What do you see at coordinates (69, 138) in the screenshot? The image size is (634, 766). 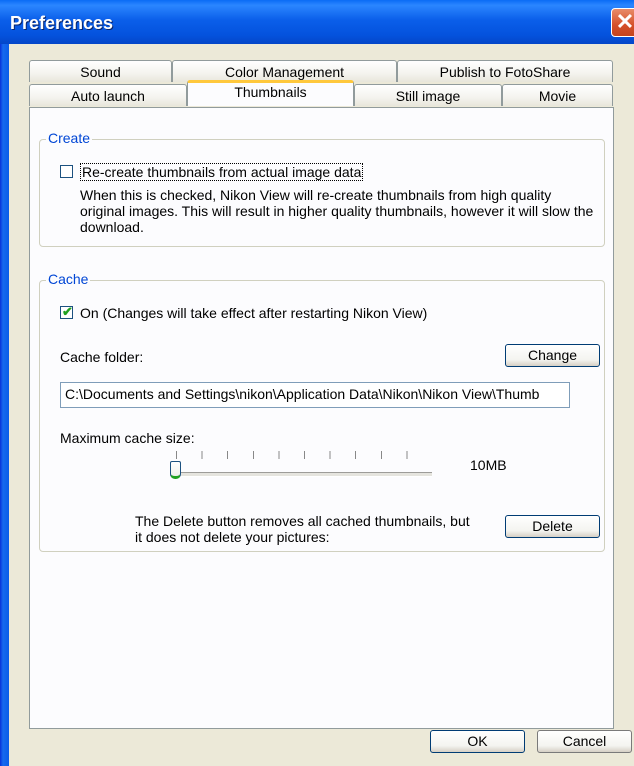 I see `create-legend: Create` at bounding box center [69, 138].